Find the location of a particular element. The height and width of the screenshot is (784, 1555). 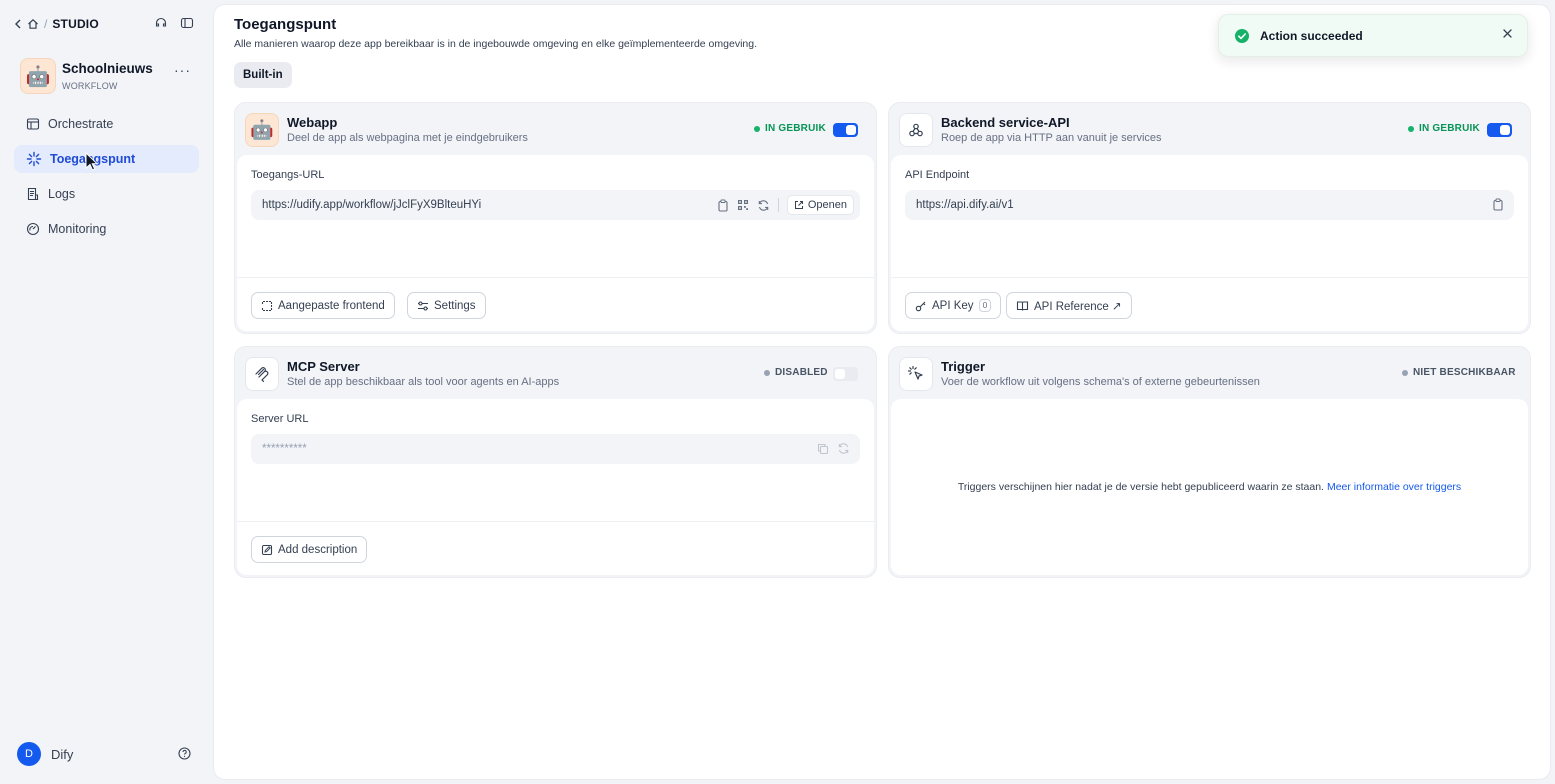

card-title: Trigger is located at coordinates (963, 366).